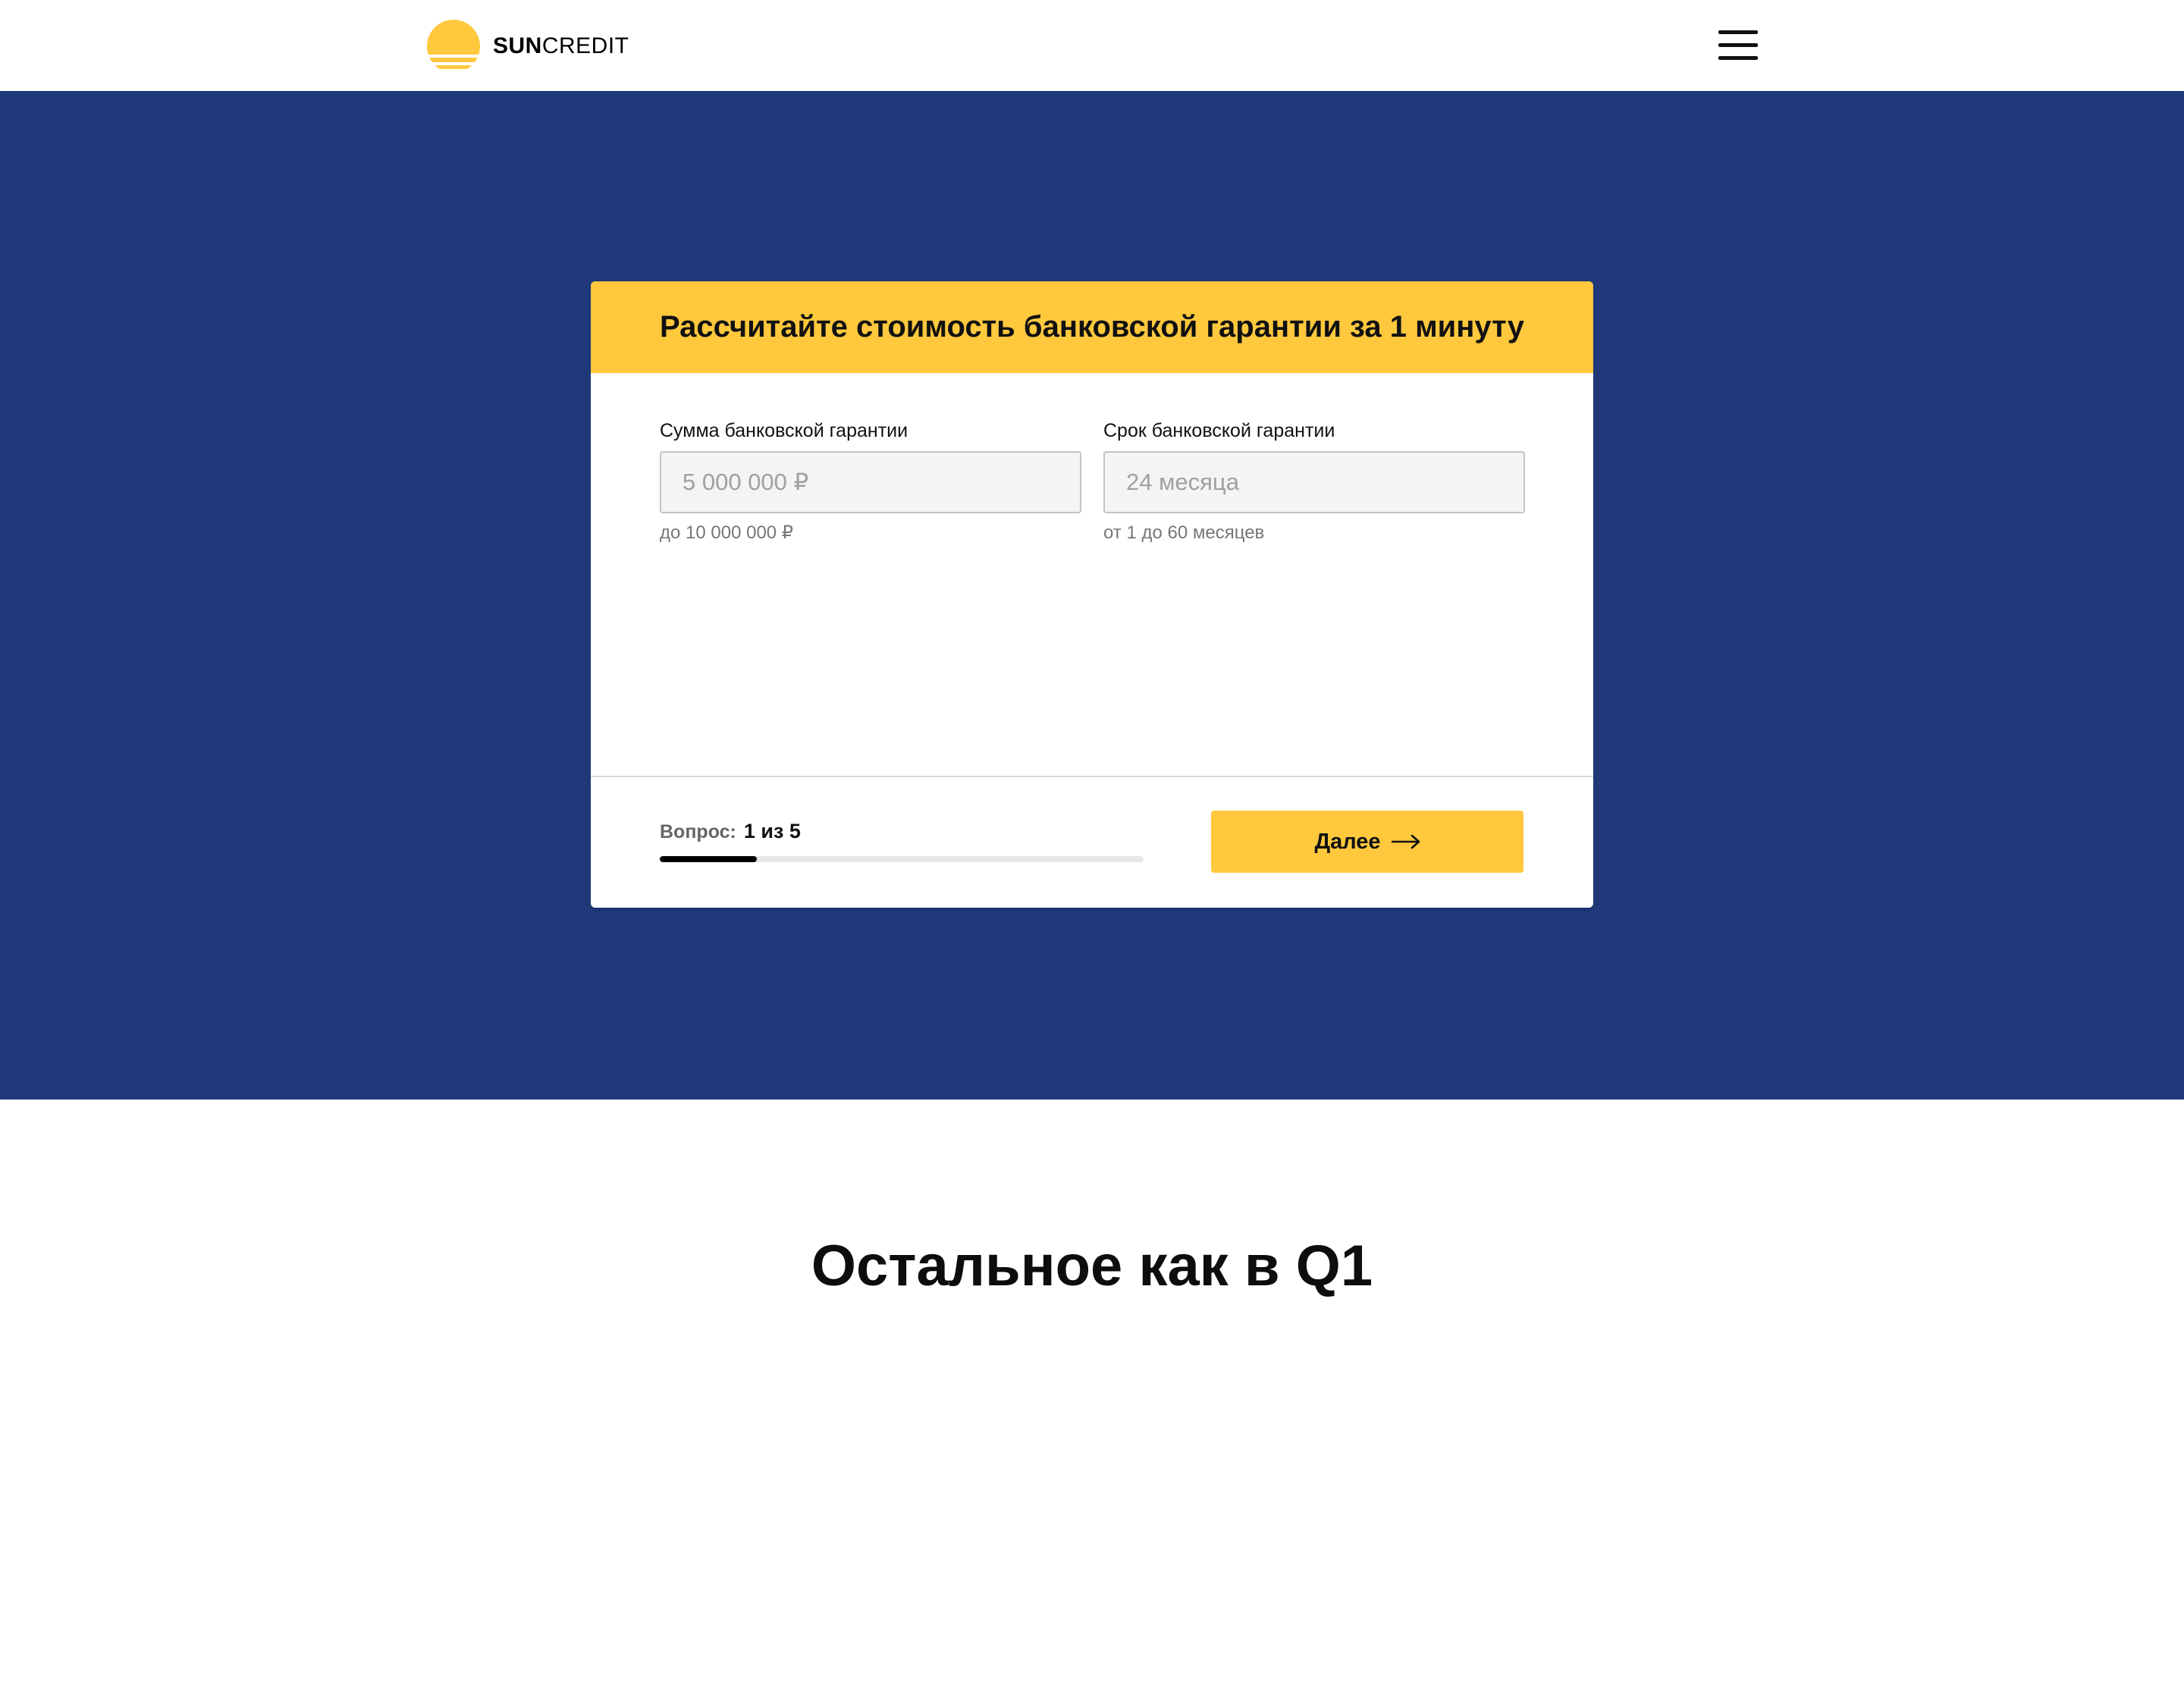 The height and width of the screenshot is (1691, 2184). Describe the element at coordinates (772, 831) in the screenshot. I see `progress-value: 1 из 5` at that location.